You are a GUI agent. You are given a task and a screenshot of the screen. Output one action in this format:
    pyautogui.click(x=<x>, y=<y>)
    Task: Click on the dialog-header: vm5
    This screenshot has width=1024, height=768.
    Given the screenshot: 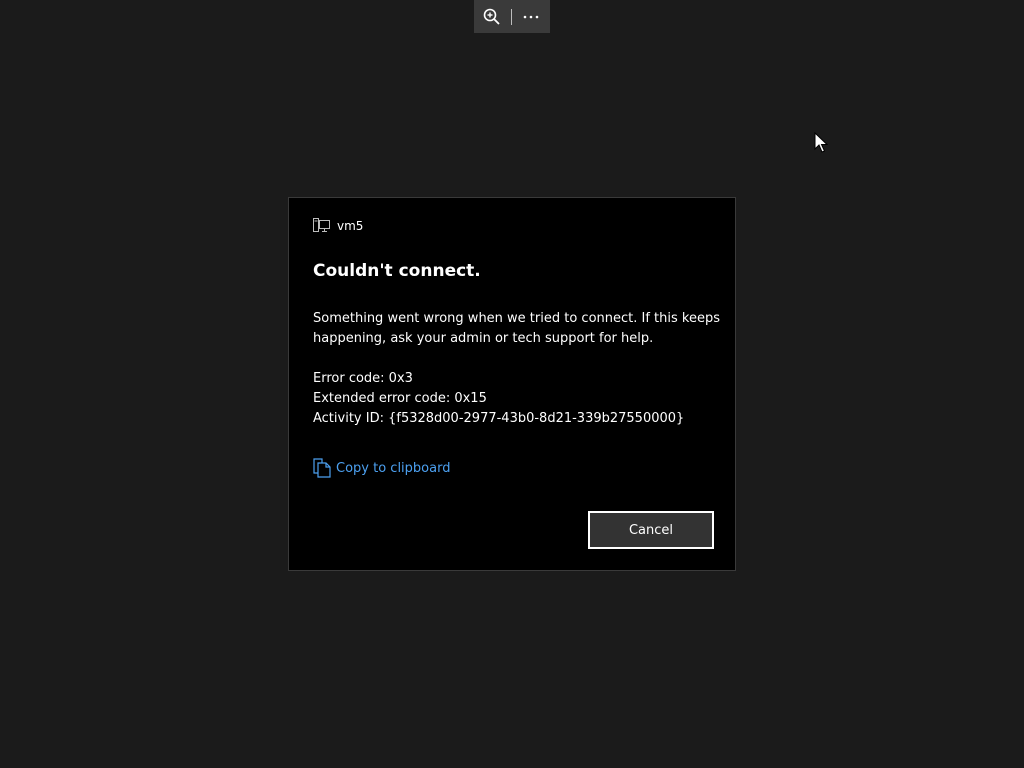 What is the action you would take?
    pyautogui.click(x=338, y=225)
    